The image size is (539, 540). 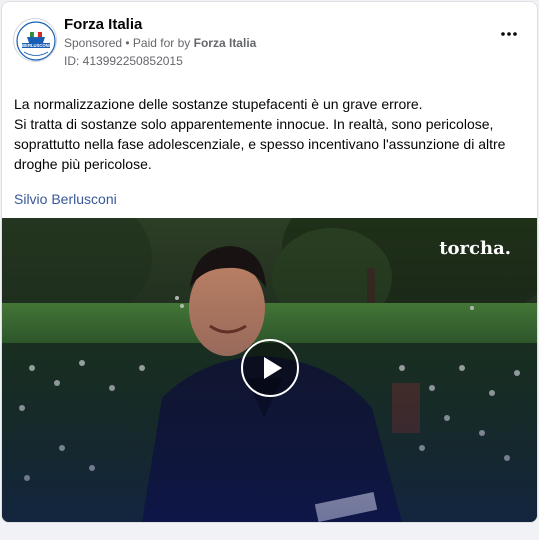 What do you see at coordinates (65, 199) in the screenshot?
I see `signature-text: Silvio Berlusconi` at bounding box center [65, 199].